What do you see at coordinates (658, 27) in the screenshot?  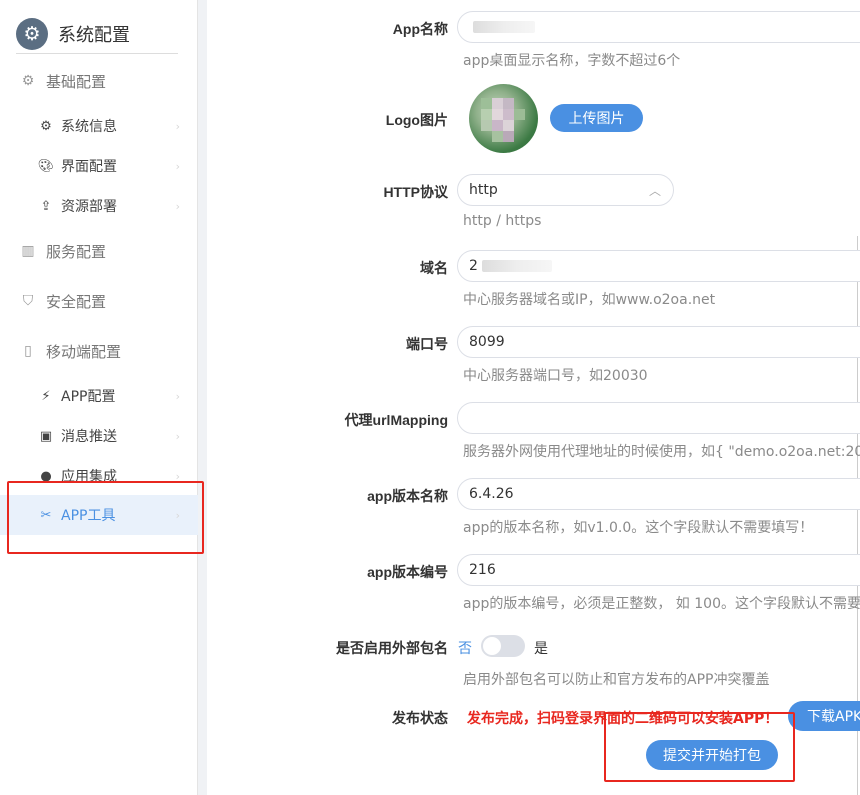 I see `app-name-input` at bounding box center [658, 27].